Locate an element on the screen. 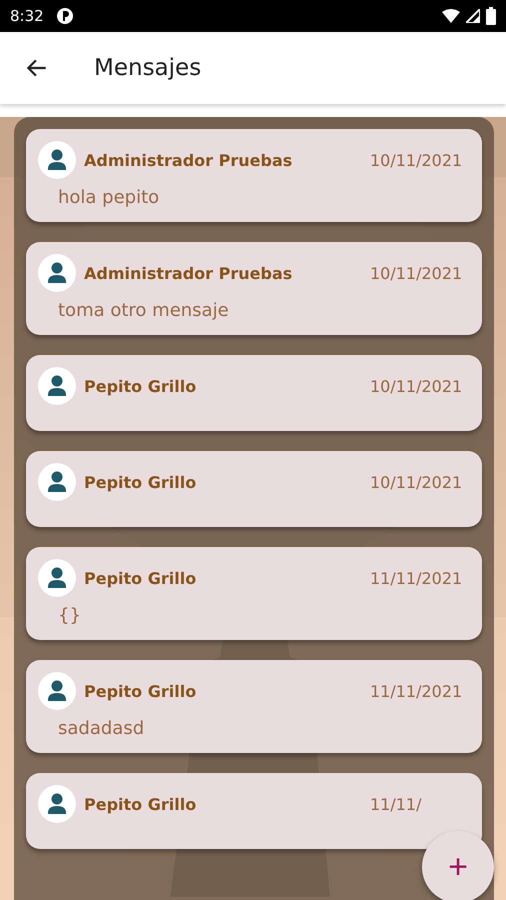 This screenshot has height=900, width=506. message-text: sadadasd is located at coordinates (102, 728).